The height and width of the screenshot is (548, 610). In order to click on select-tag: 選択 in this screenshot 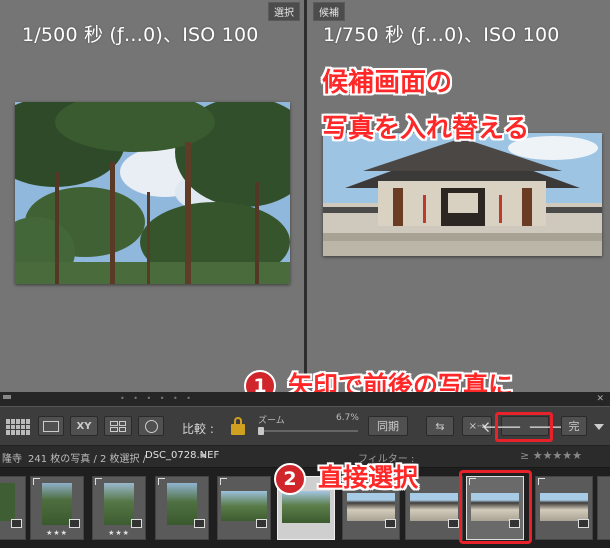, I will do `click(284, 11)`.